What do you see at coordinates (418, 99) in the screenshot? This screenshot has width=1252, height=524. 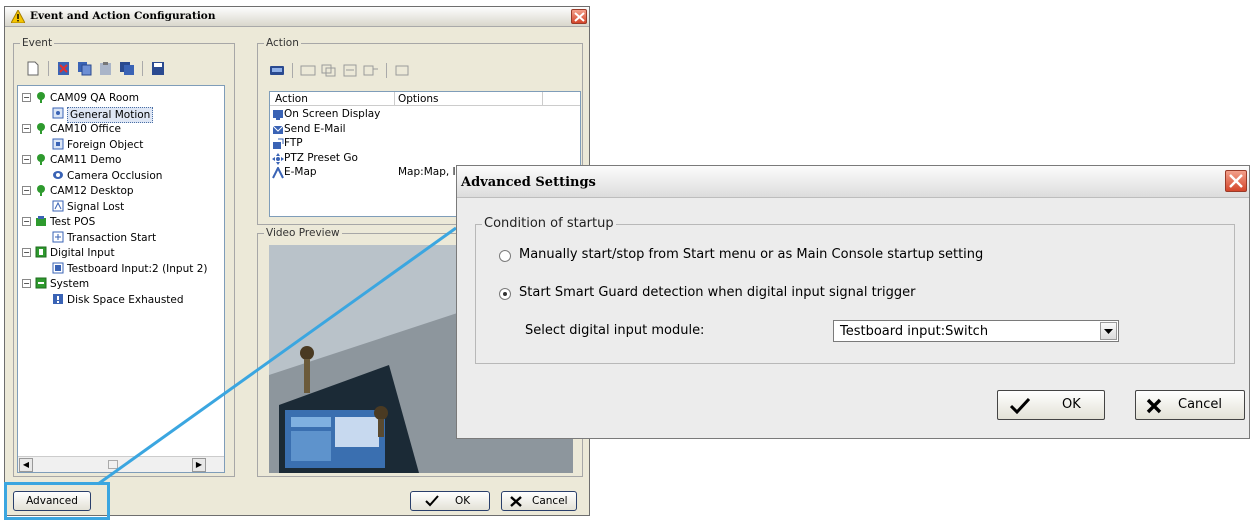 I see `column-header-options: Options` at bounding box center [418, 99].